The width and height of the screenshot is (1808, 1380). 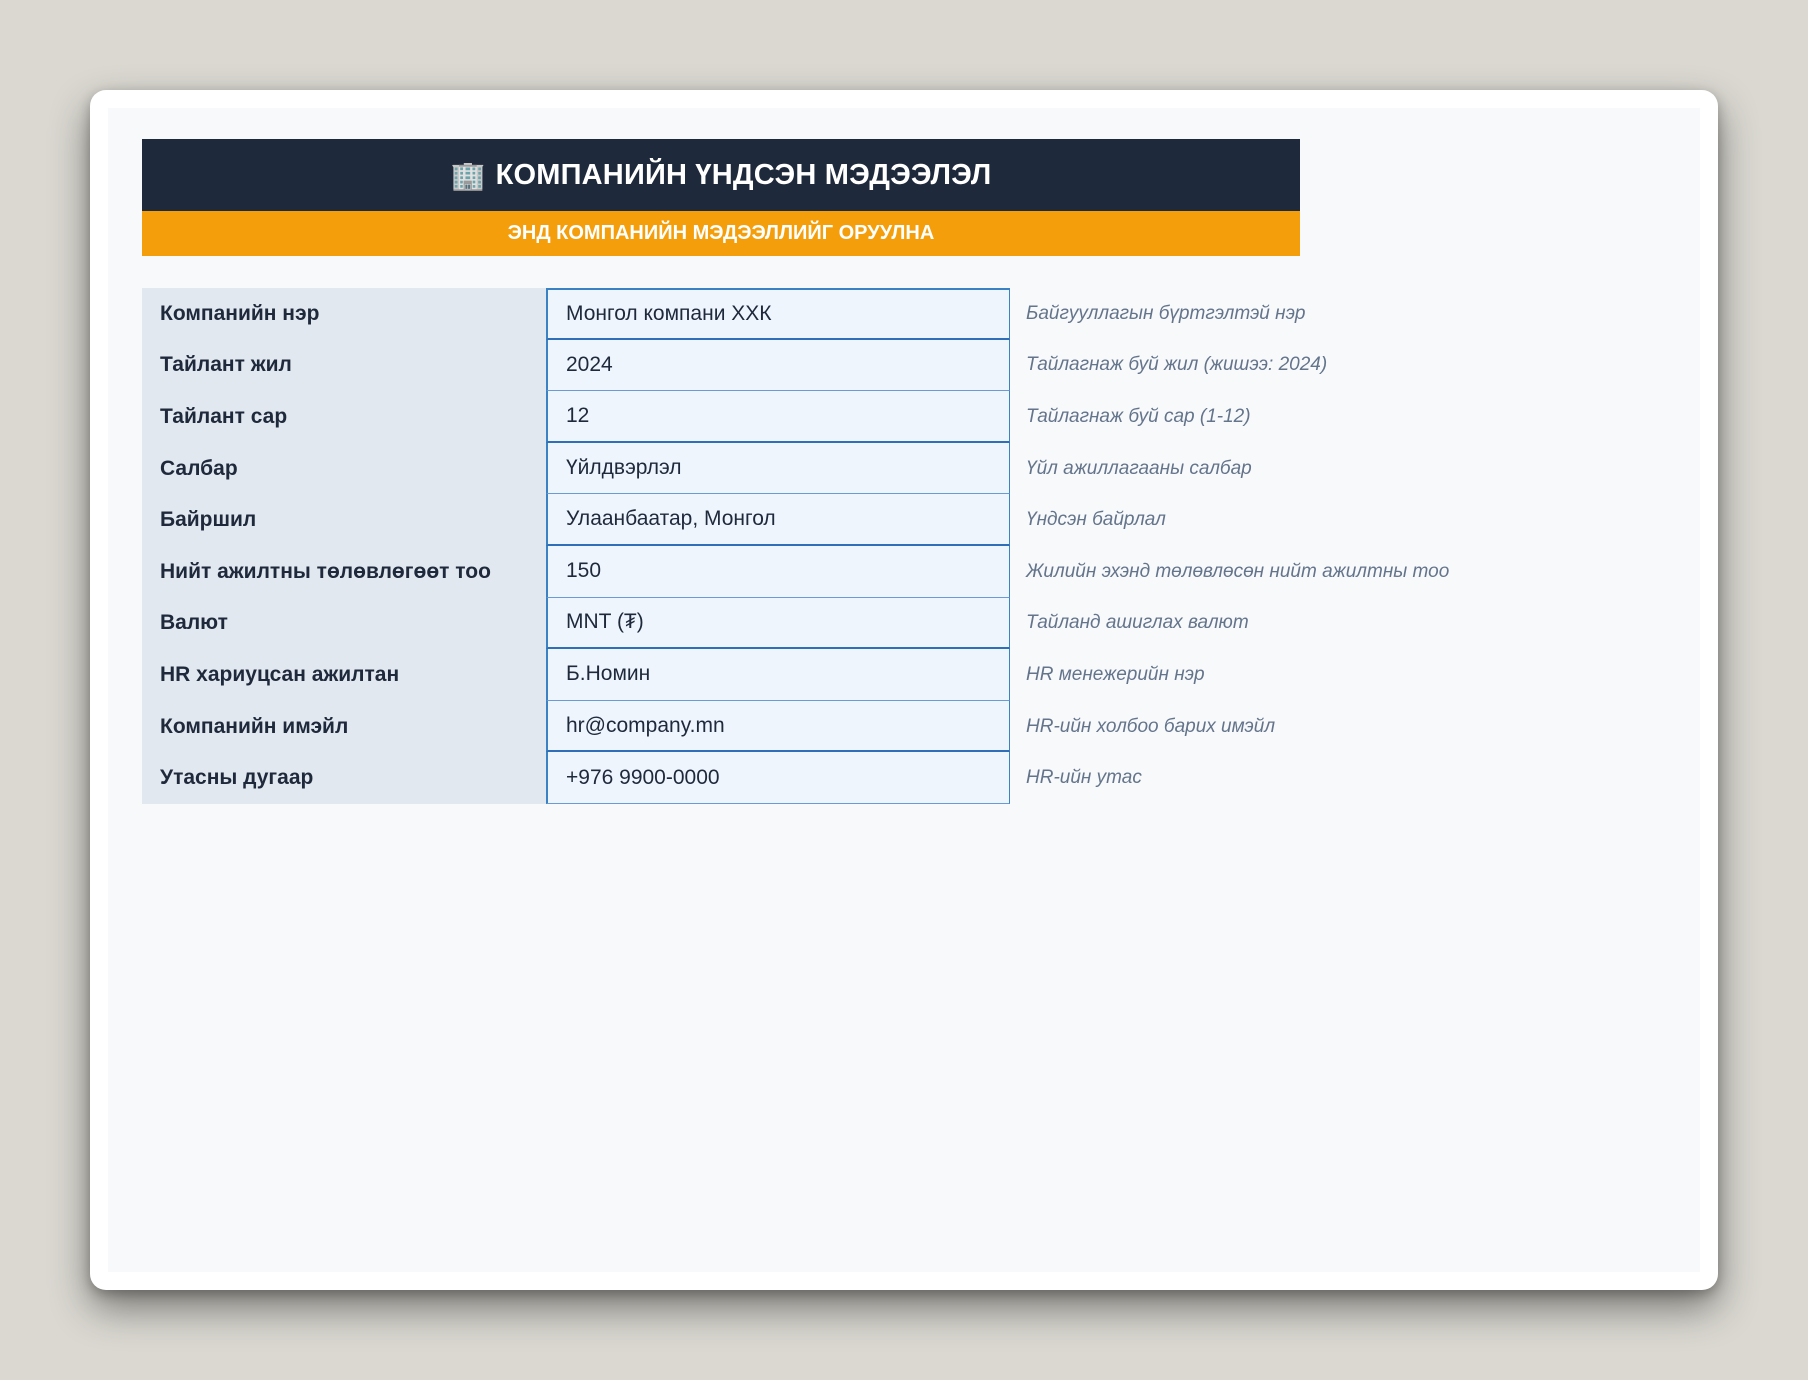 I want to click on hr-contact-input: Б.Номин, so click(x=778, y=675).